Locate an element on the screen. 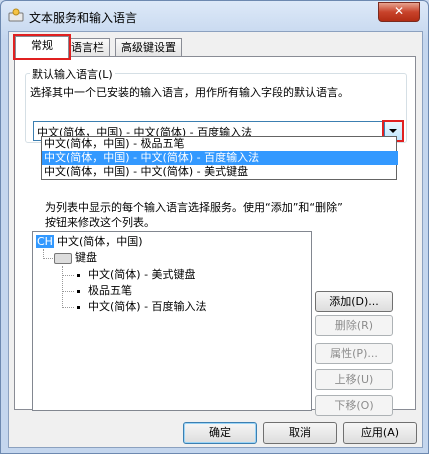 The width and height of the screenshot is (429, 454). installed-services-description-line1: 为列表中显示的每个输入语言选择服务。使用“添加”和“删除” is located at coordinates (194, 207).